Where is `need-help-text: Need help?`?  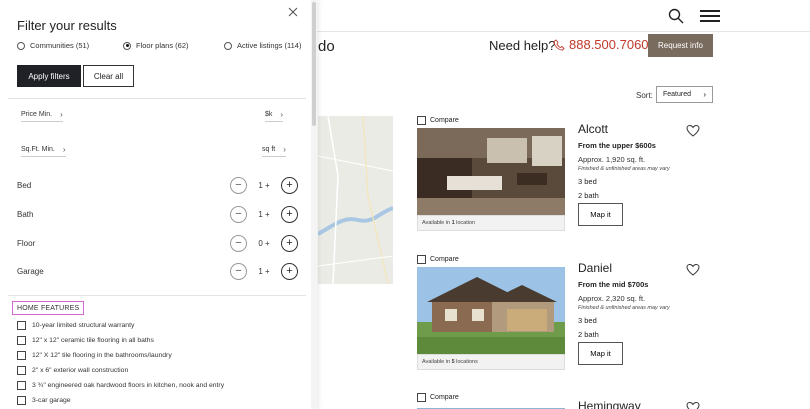
need-help-text: Need help? is located at coordinates (522, 45).